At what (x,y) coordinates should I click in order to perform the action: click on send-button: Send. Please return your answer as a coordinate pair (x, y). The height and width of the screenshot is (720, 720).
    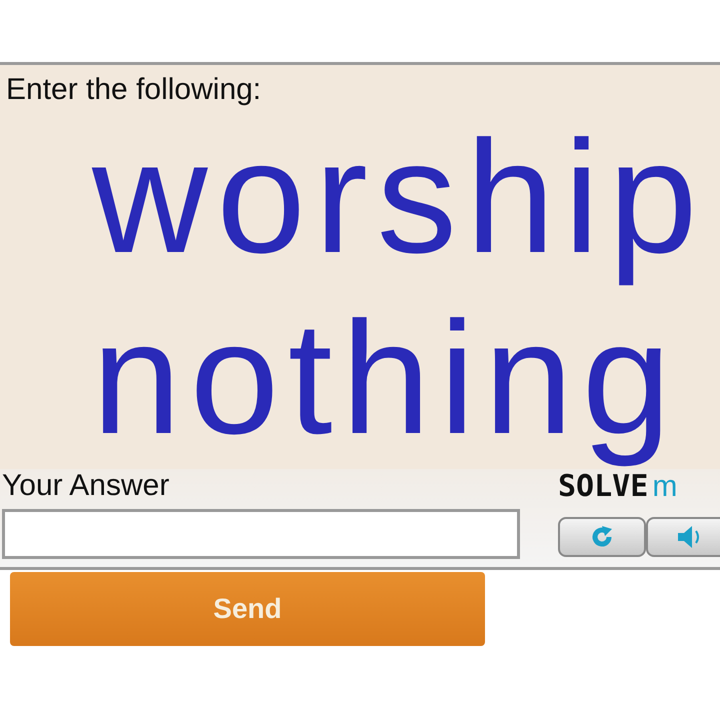
    Looking at the image, I should click on (247, 609).